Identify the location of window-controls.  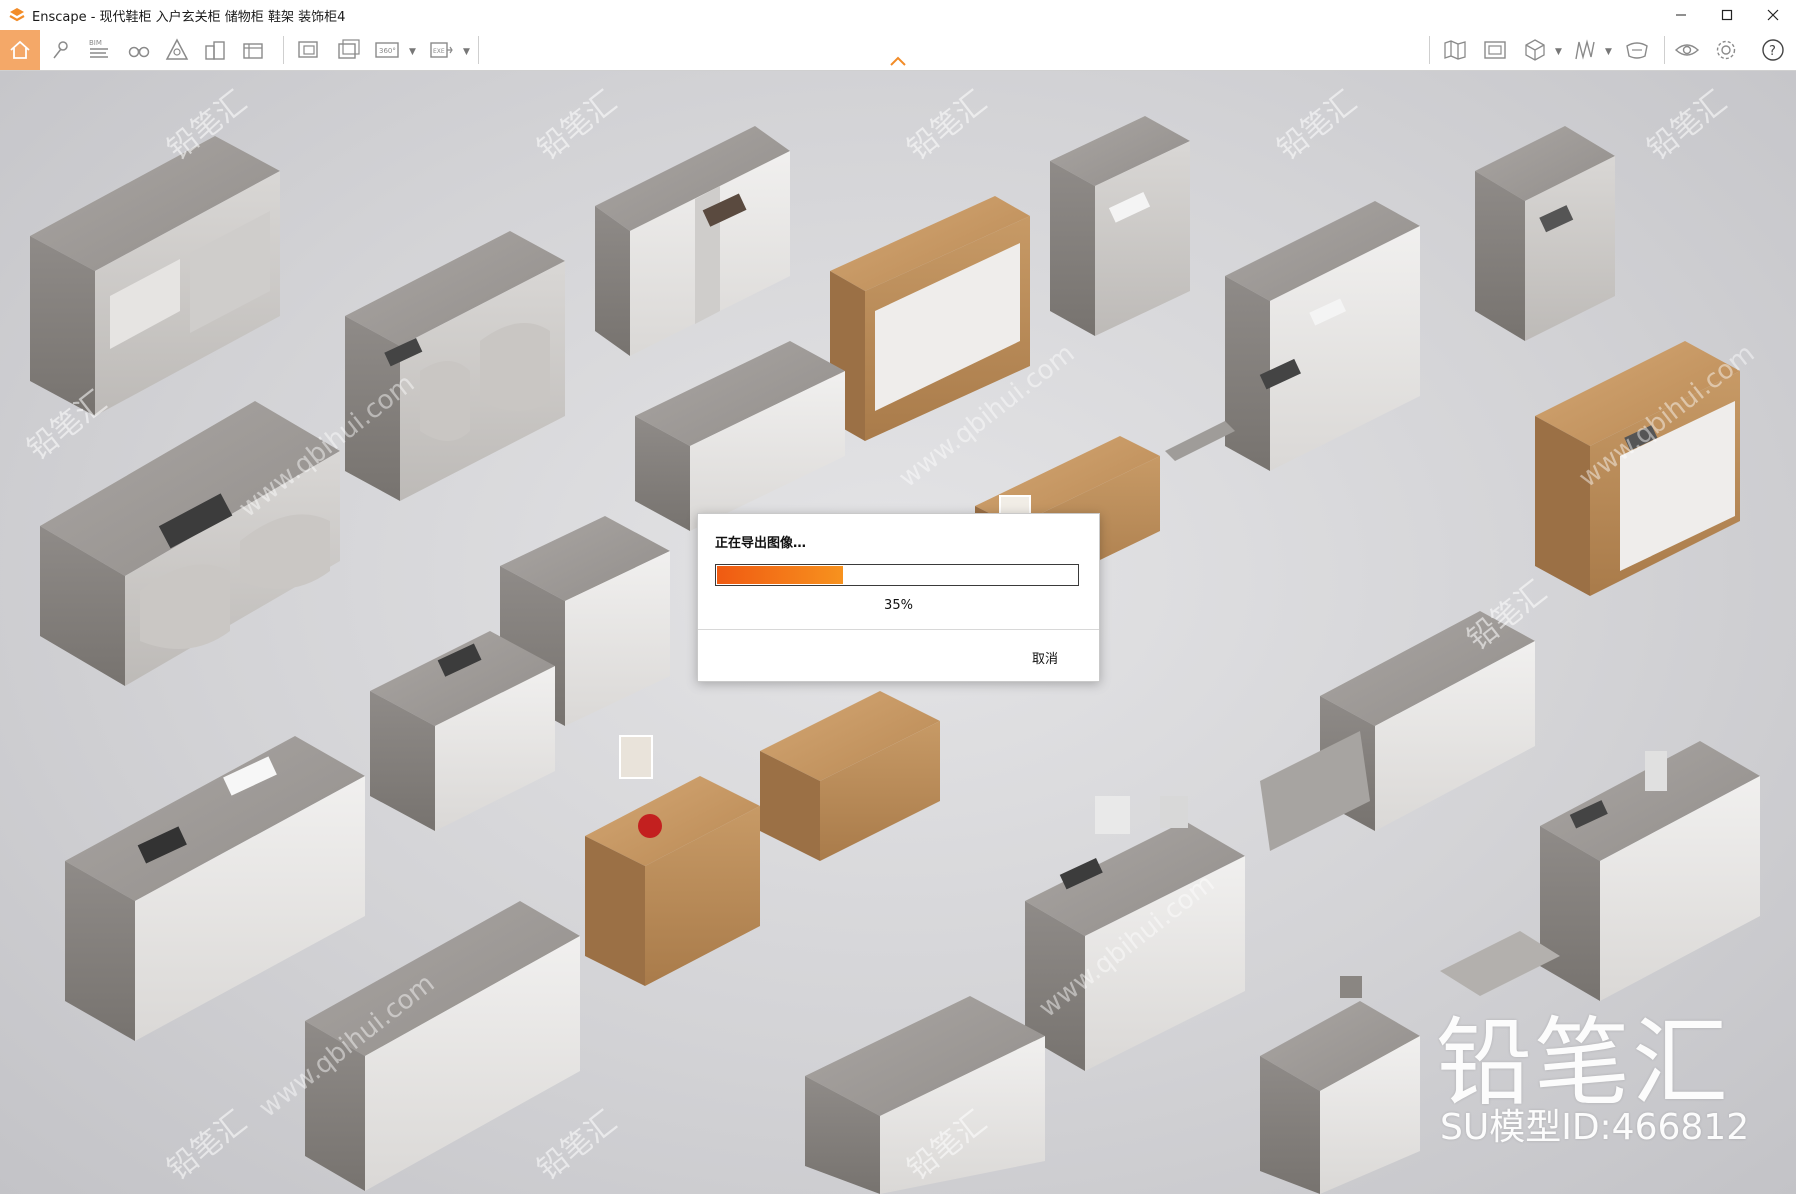
(1727, 15).